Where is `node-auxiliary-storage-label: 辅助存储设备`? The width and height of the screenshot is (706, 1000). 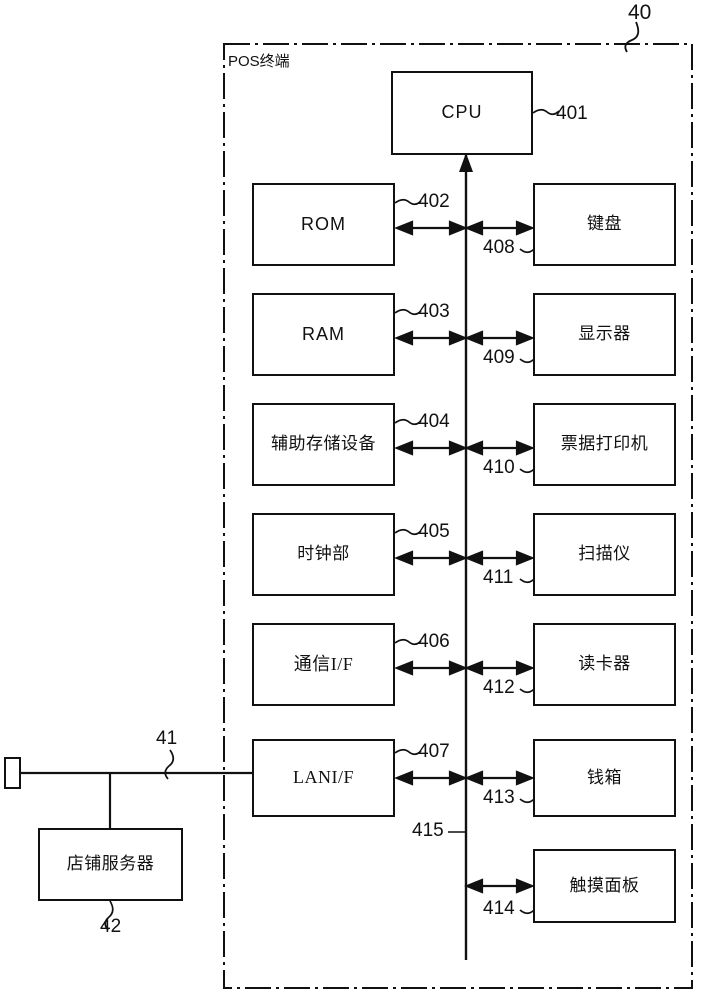
node-auxiliary-storage-label: 辅助存储设备 is located at coordinates (323, 444).